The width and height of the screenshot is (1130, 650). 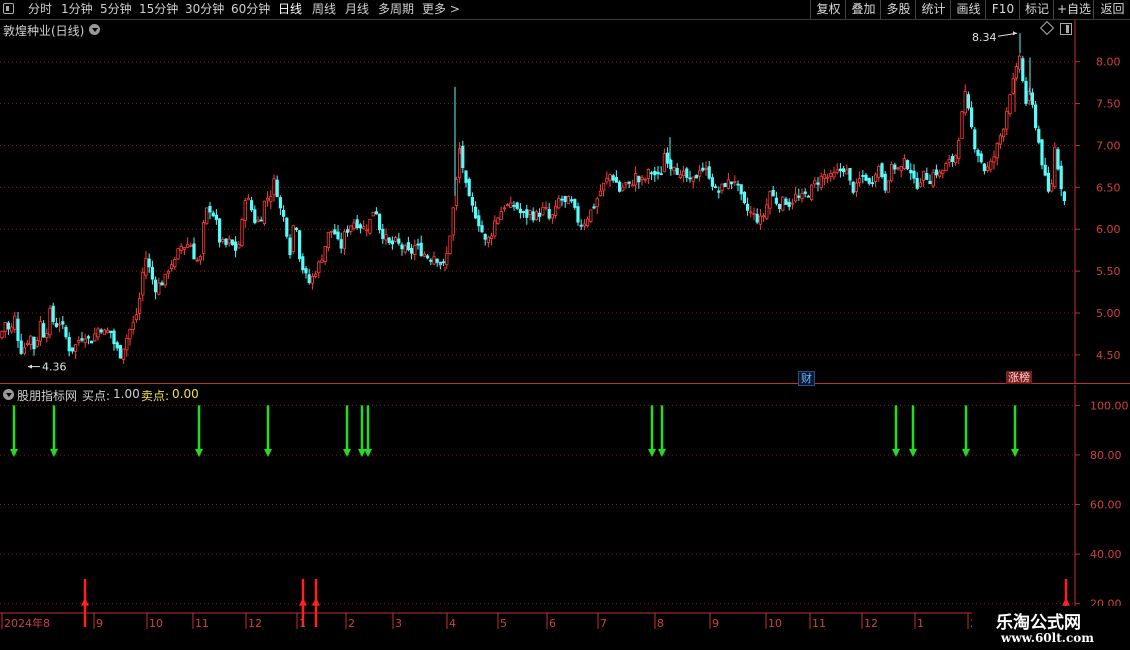 What do you see at coordinates (1019, 377) in the screenshot?
I see `limit-up-badge: 涨榜` at bounding box center [1019, 377].